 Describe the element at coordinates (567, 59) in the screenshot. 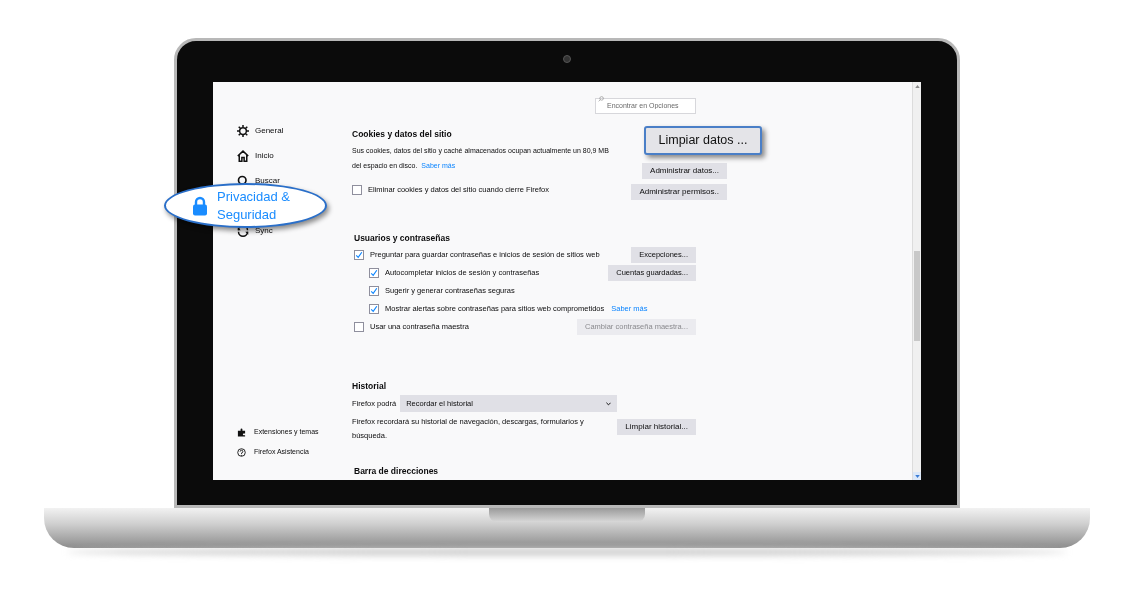

I see `camera-icon` at that location.